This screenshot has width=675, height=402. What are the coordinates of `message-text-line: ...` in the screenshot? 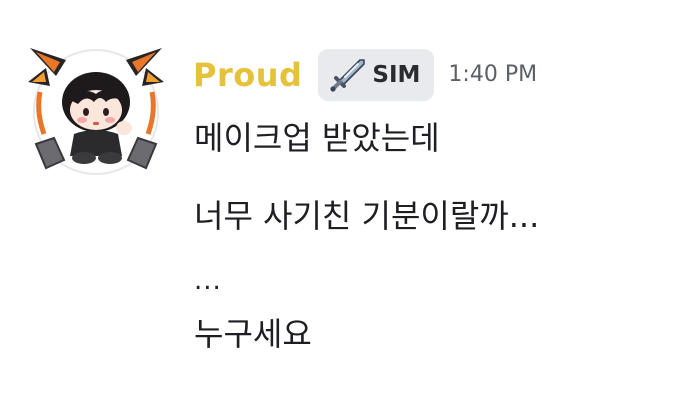 It's located at (208, 281).